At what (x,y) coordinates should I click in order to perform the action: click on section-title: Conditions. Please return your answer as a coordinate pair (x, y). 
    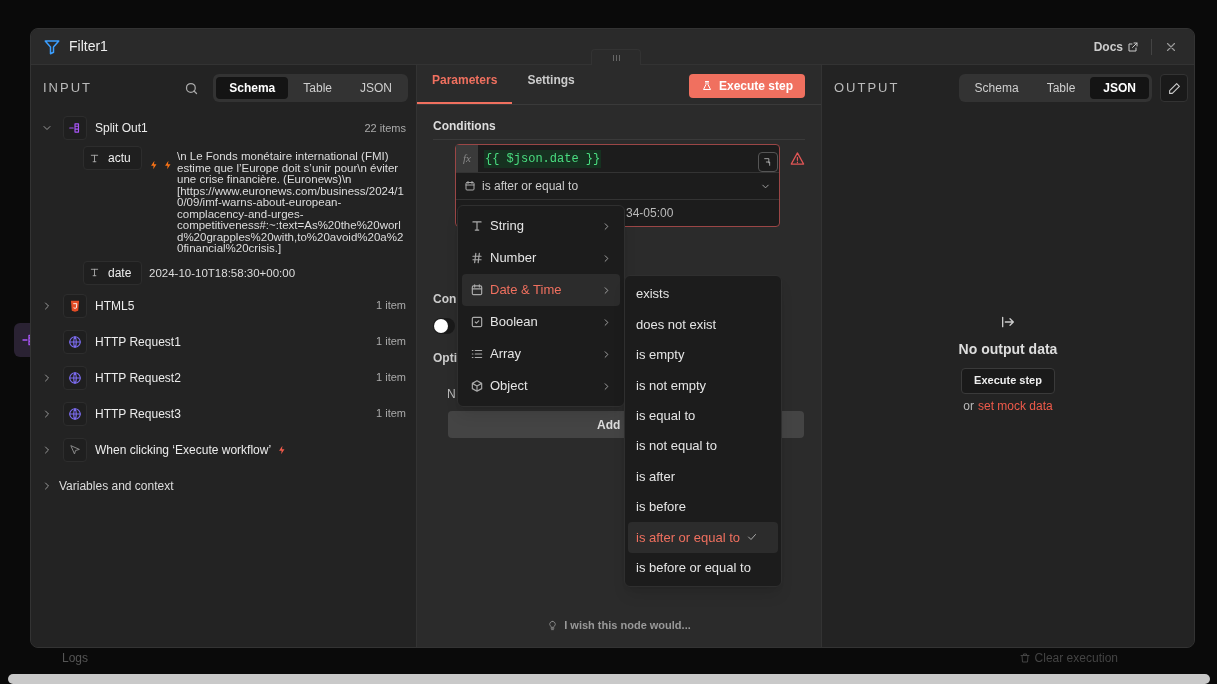
    Looking at the image, I should click on (619, 128).